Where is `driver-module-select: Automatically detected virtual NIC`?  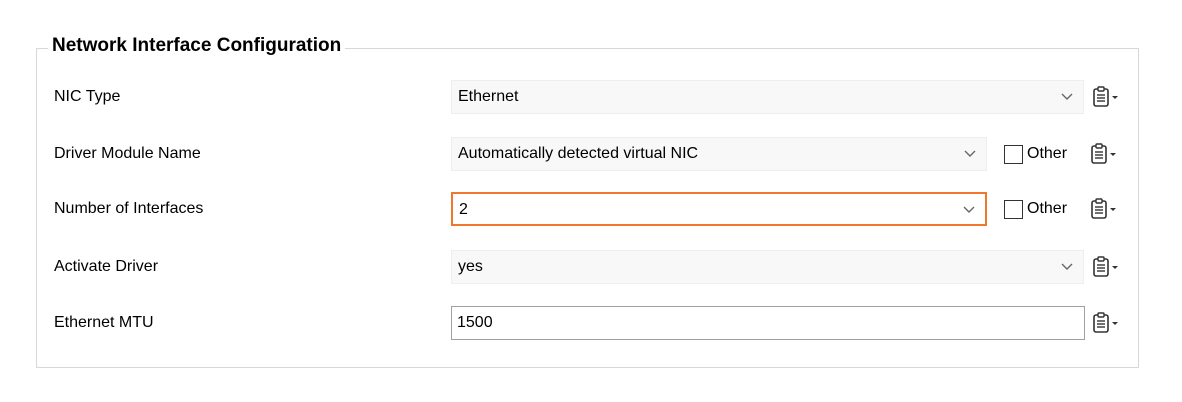 driver-module-select: Automatically detected virtual NIC is located at coordinates (719, 154).